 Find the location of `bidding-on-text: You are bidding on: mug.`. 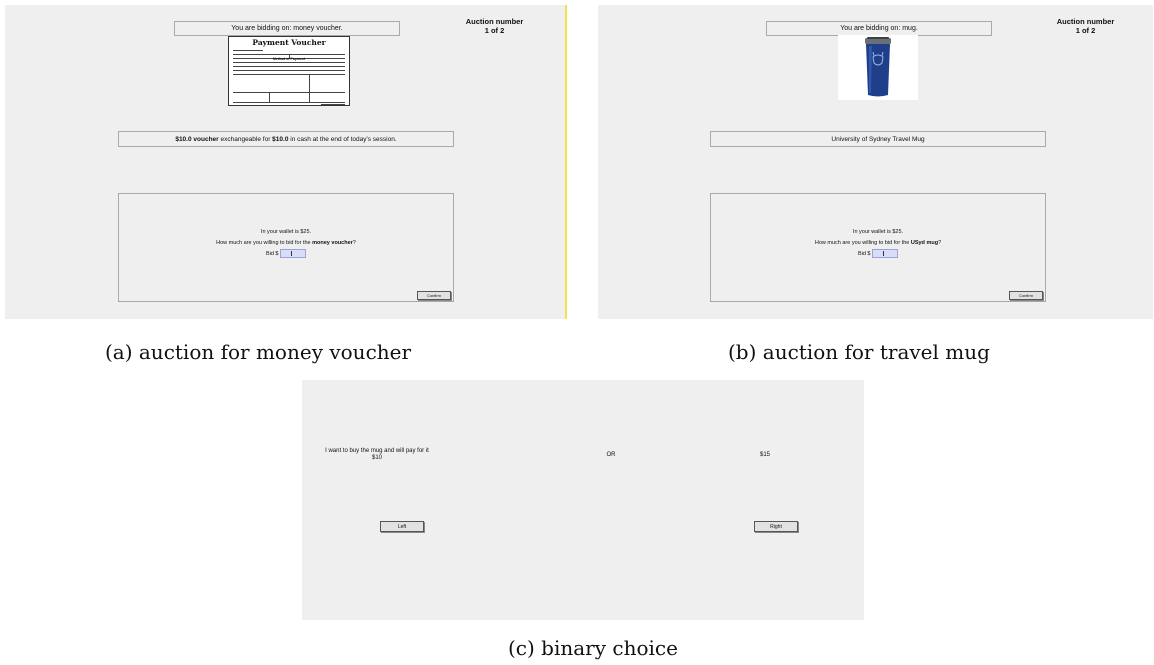

bidding-on-text: You are bidding on: mug. is located at coordinates (879, 28).